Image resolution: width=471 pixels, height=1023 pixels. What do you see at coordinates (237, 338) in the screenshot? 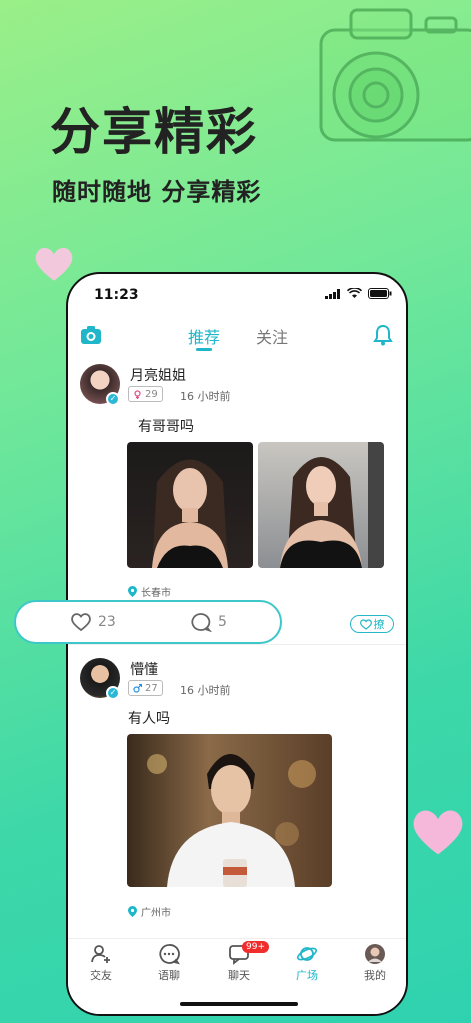
I see `top-nav: 推荐 关注` at bounding box center [237, 338].